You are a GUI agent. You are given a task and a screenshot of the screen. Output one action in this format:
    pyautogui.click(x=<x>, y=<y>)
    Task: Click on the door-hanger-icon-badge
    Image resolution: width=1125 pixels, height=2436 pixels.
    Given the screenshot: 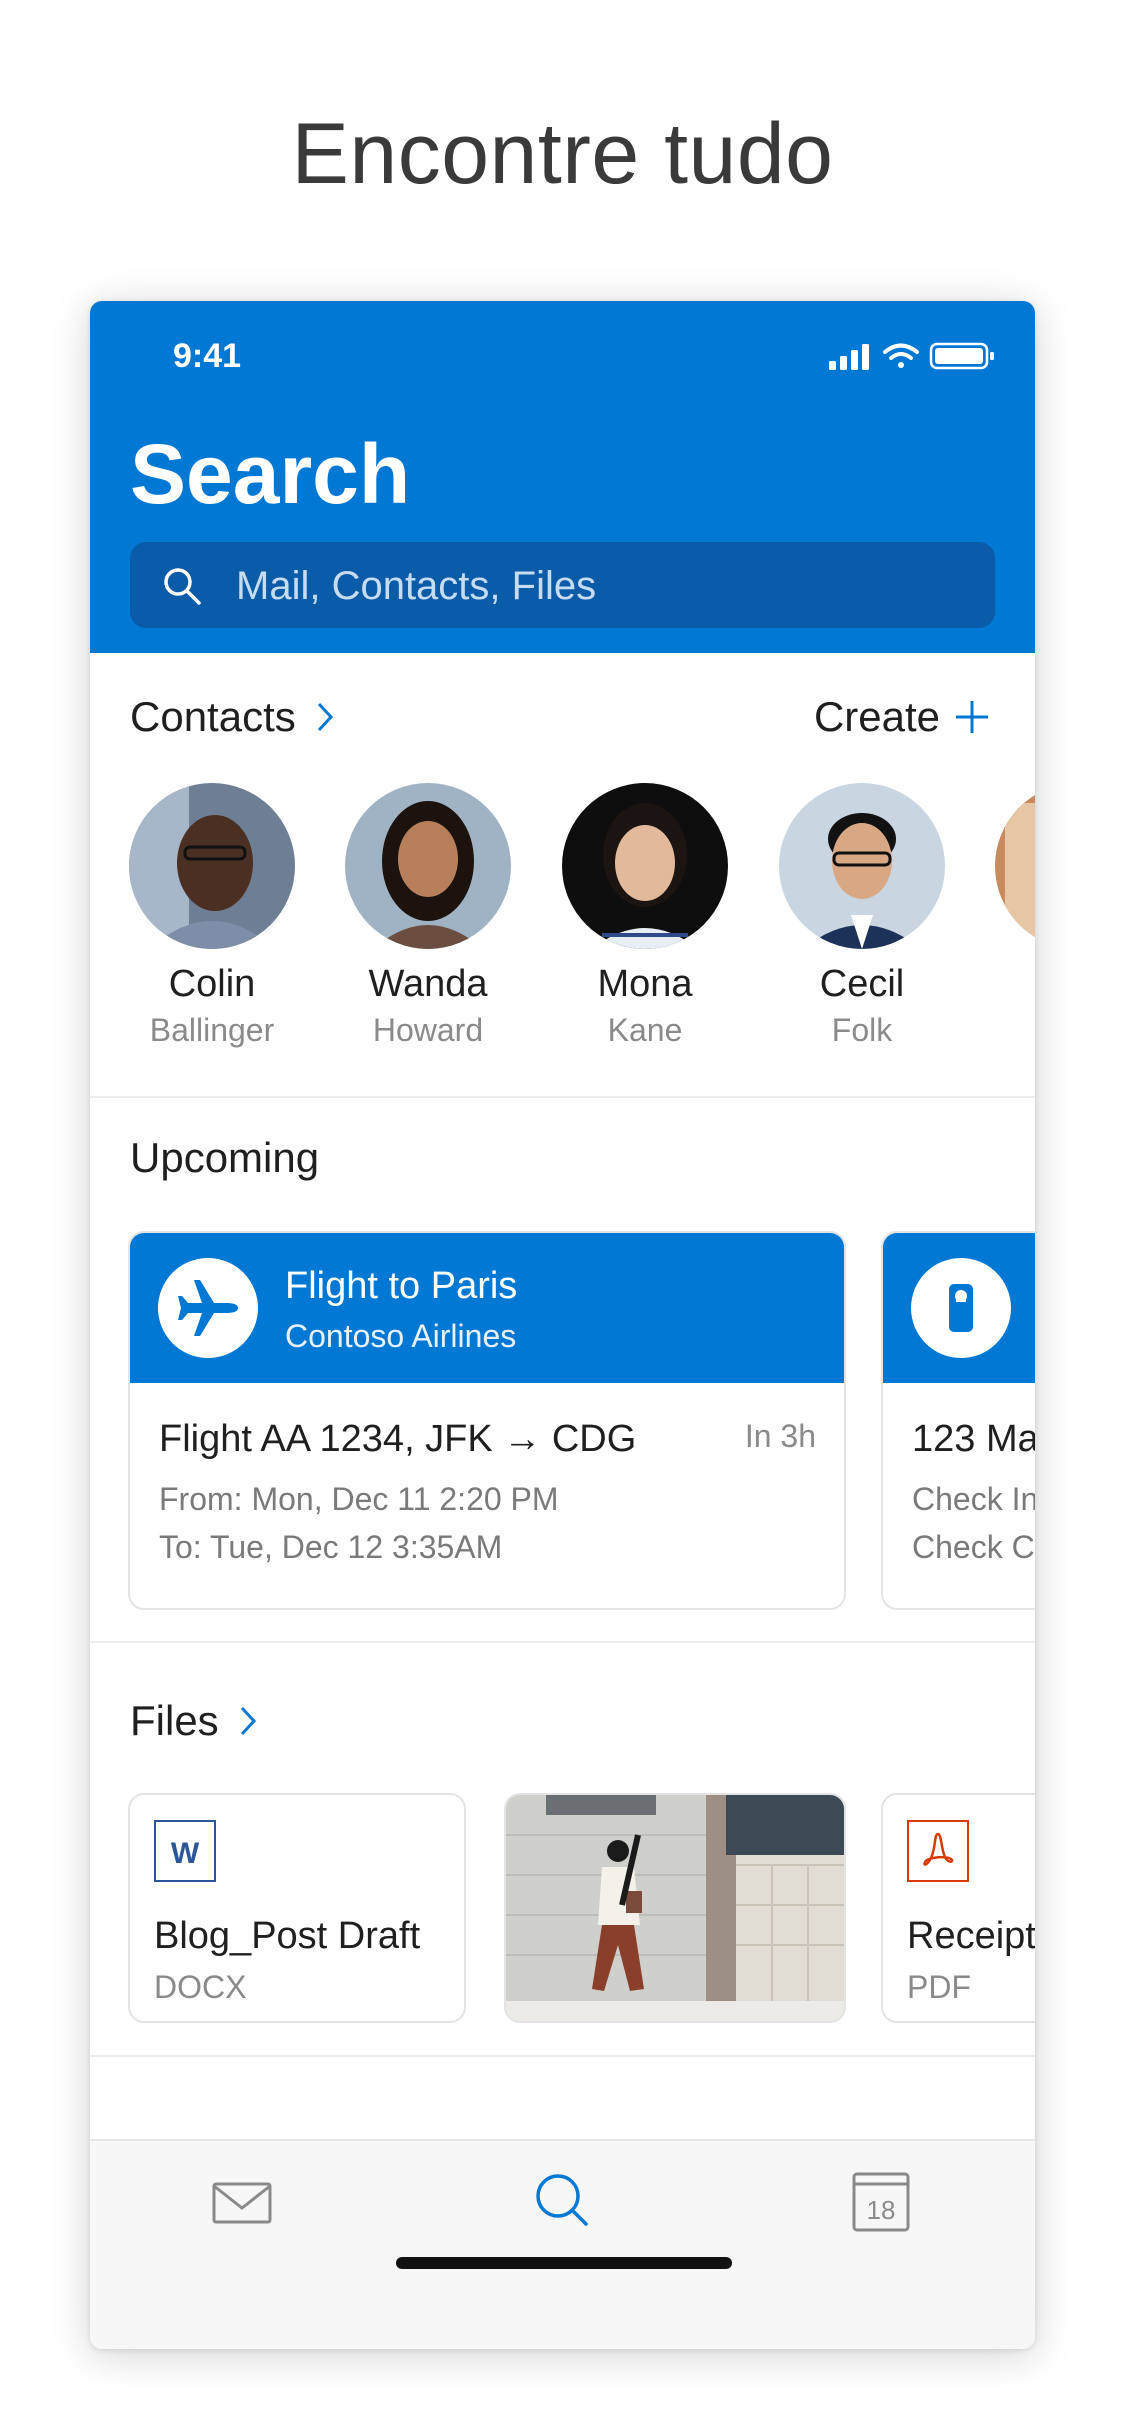 What is the action you would take?
    pyautogui.click(x=961, y=1308)
    